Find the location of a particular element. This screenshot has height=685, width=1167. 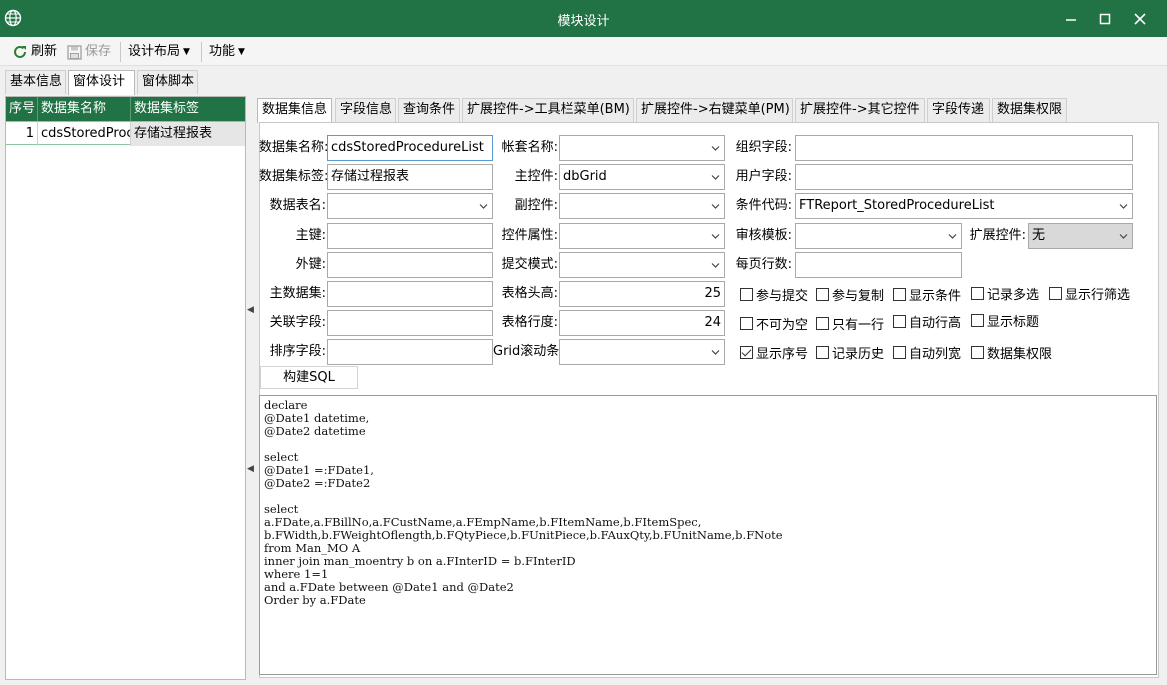

checkbox-show-row-number: 显示序号 is located at coordinates (774, 352).